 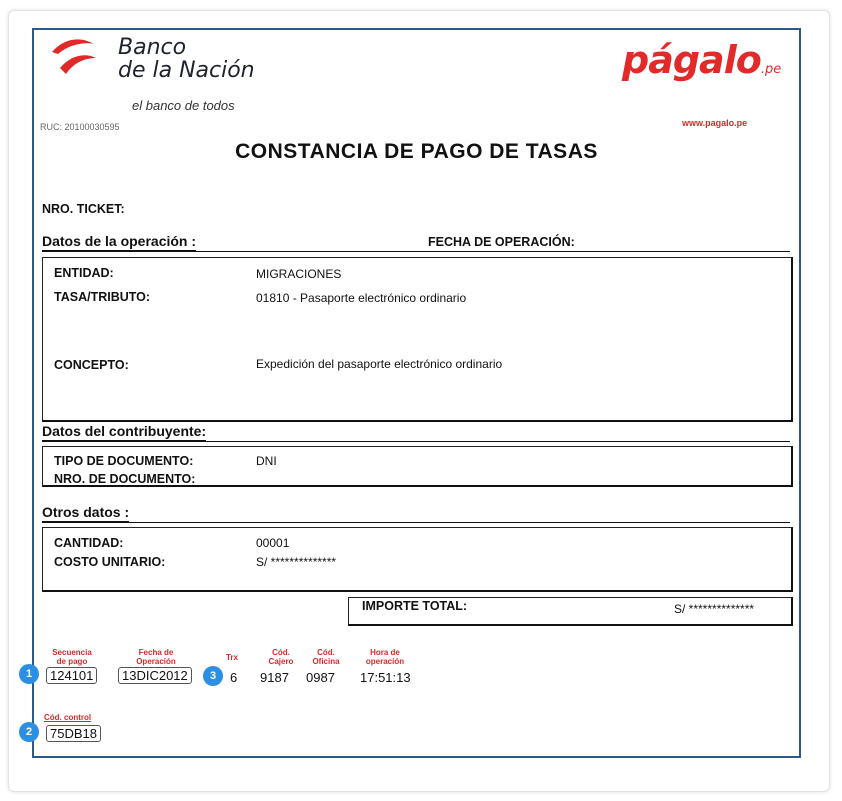 What do you see at coordinates (715, 123) in the screenshot?
I see `pagalo-url: www.pagalo.pe` at bounding box center [715, 123].